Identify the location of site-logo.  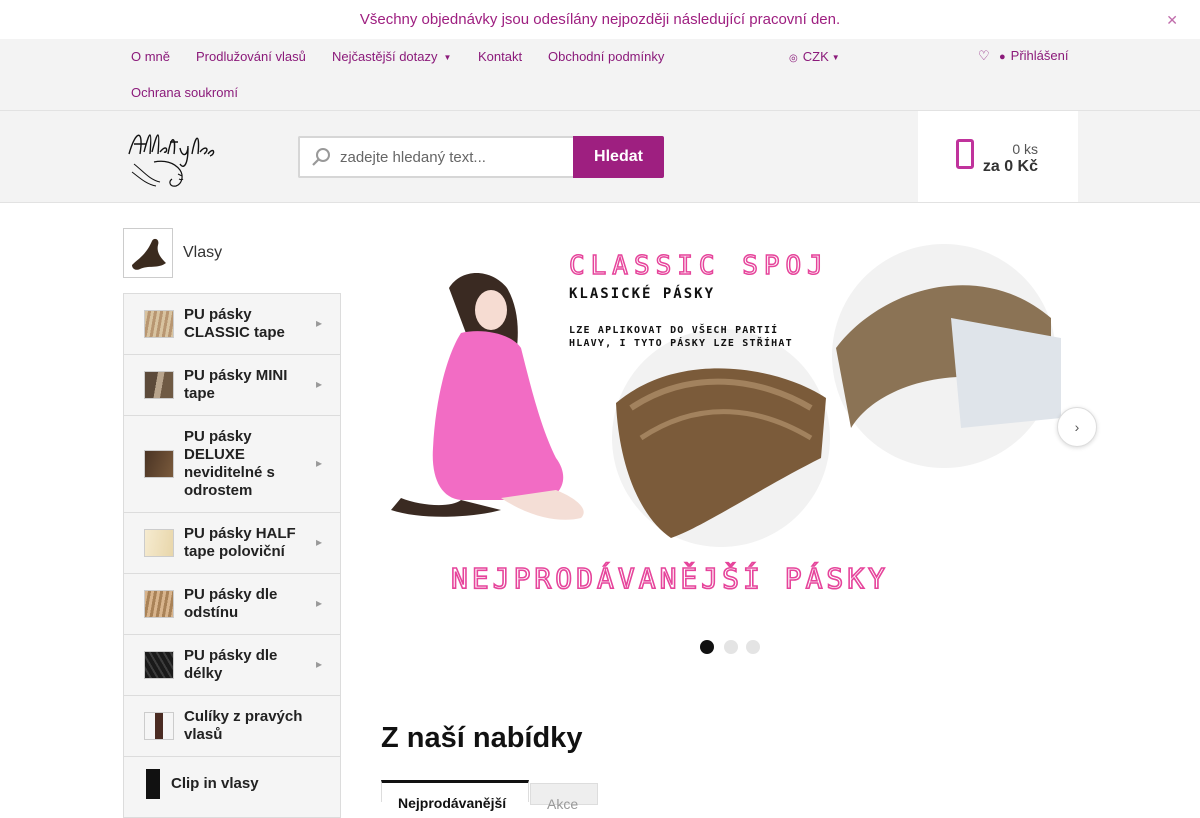
(172, 157).